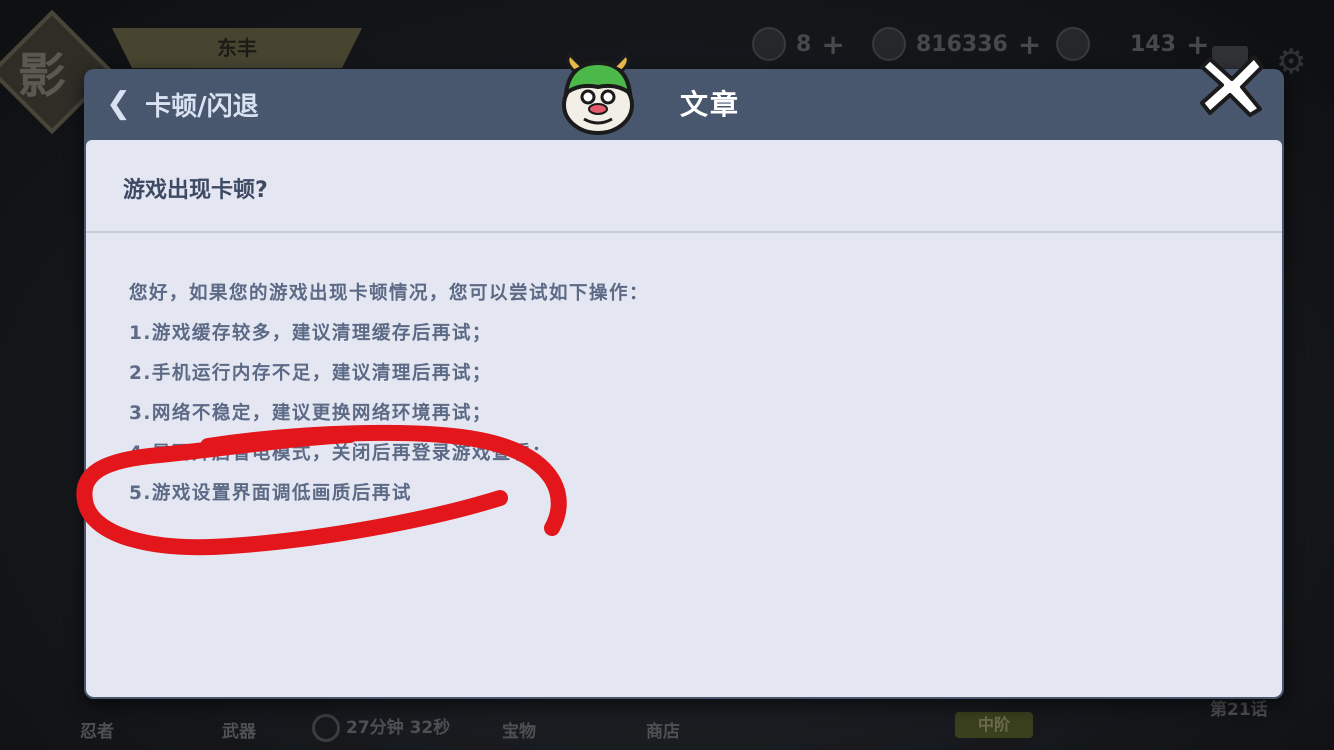 Image resolution: width=1334 pixels, height=750 pixels. Describe the element at coordinates (389, 293) in the screenshot. I see `answer-line: 您好，如果您的游戏出现卡顿情况，您可以尝试如下操作：` at that location.